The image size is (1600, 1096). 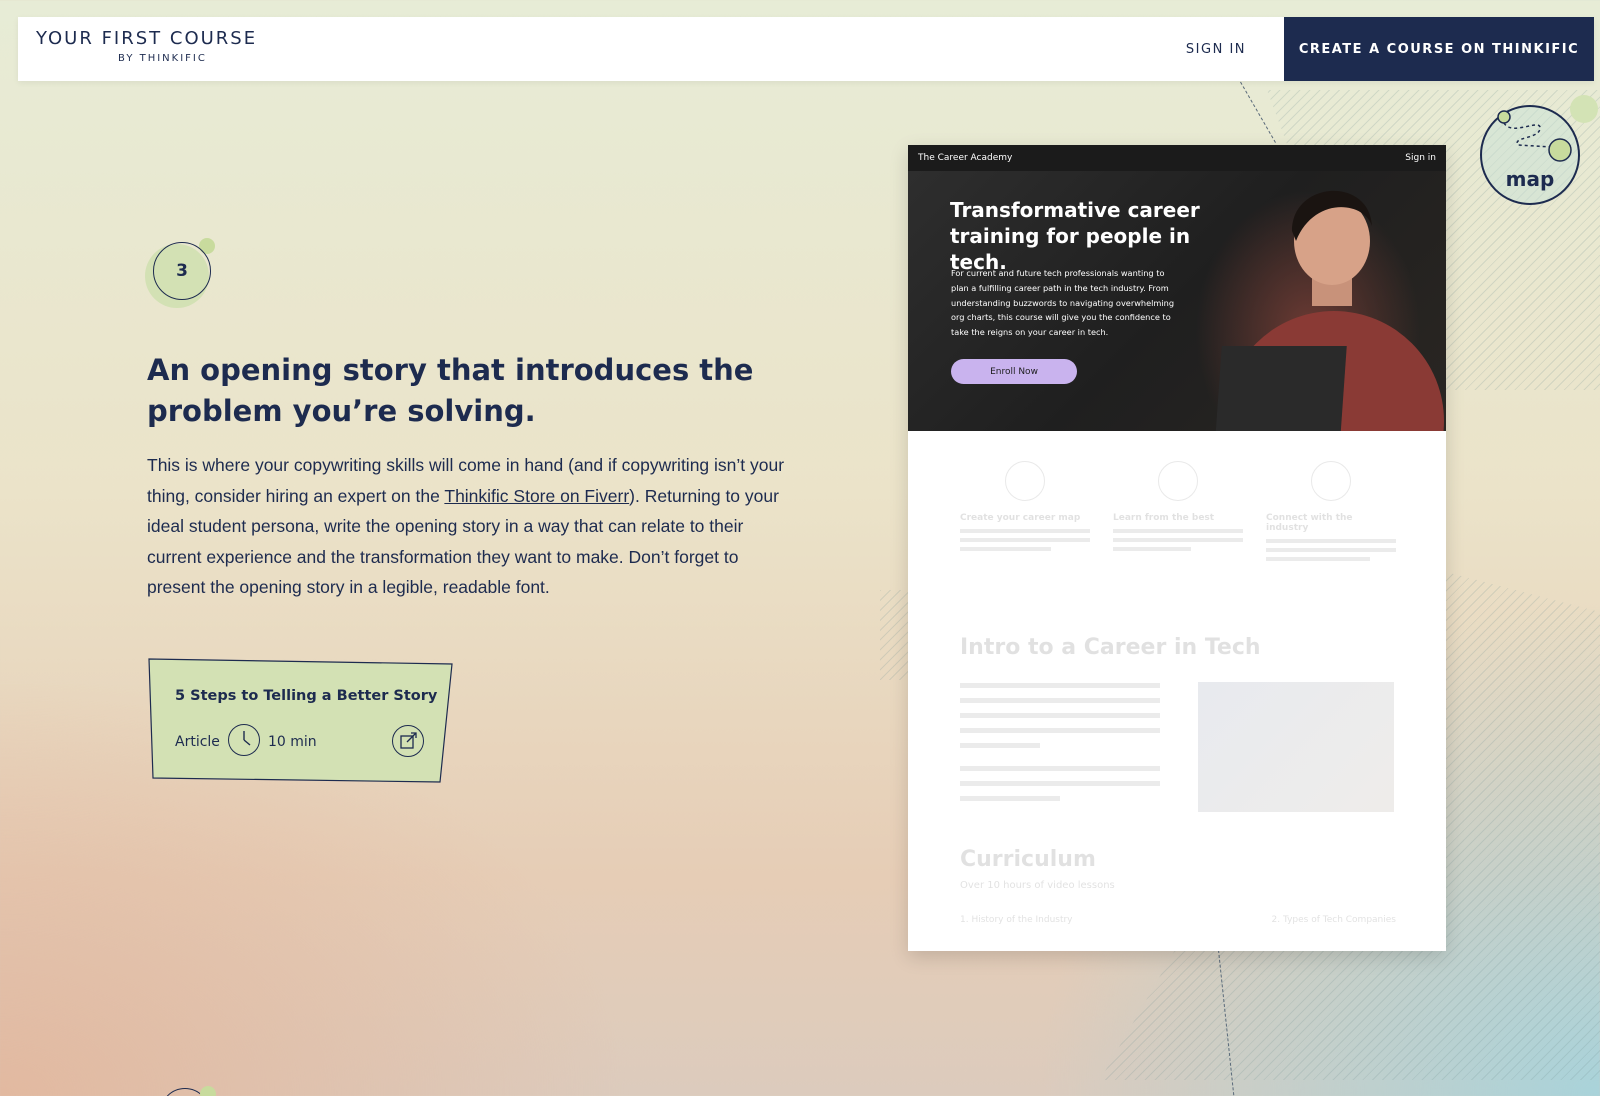 I want to click on network-icon, so click(x=1331, y=481).